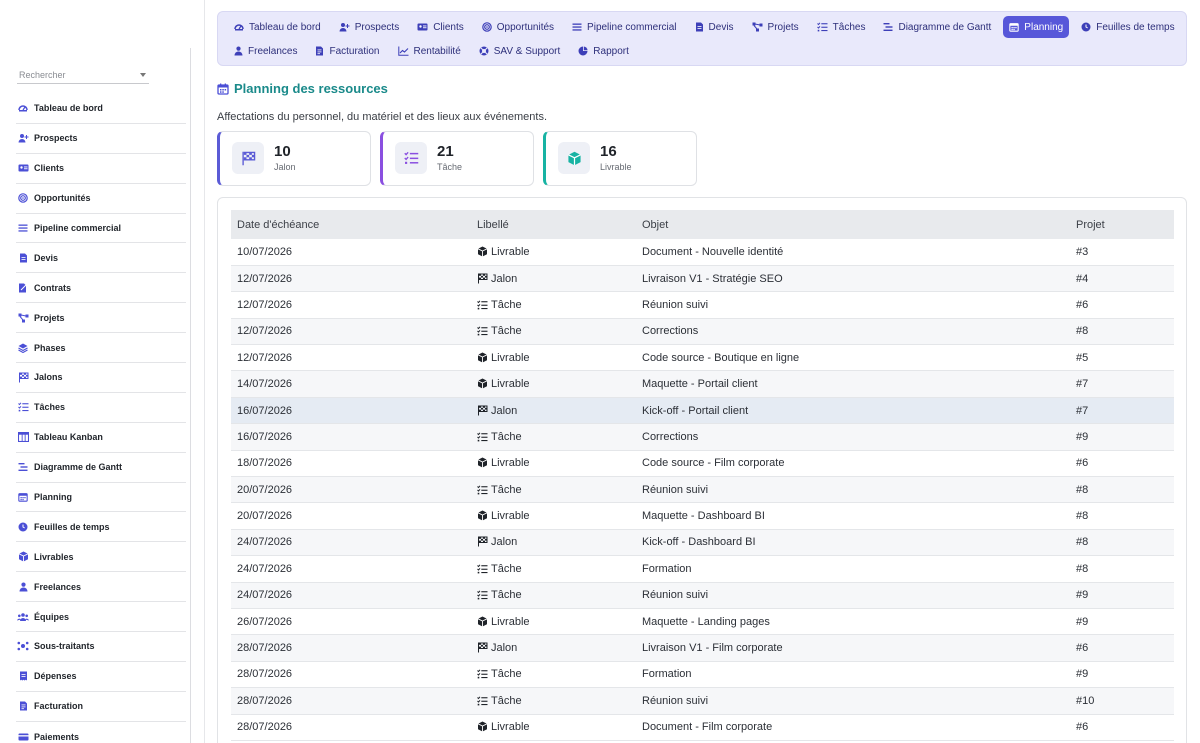  I want to click on sidebar-item-taches: Tâches, so click(101, 408).